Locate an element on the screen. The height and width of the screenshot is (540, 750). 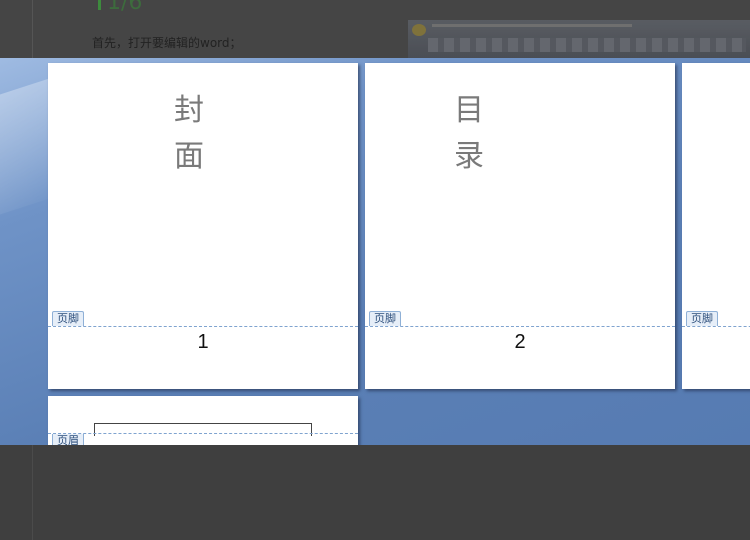
step-header: 1/6 首先，打开要编辑的word； is located at coordinates (375, 29).